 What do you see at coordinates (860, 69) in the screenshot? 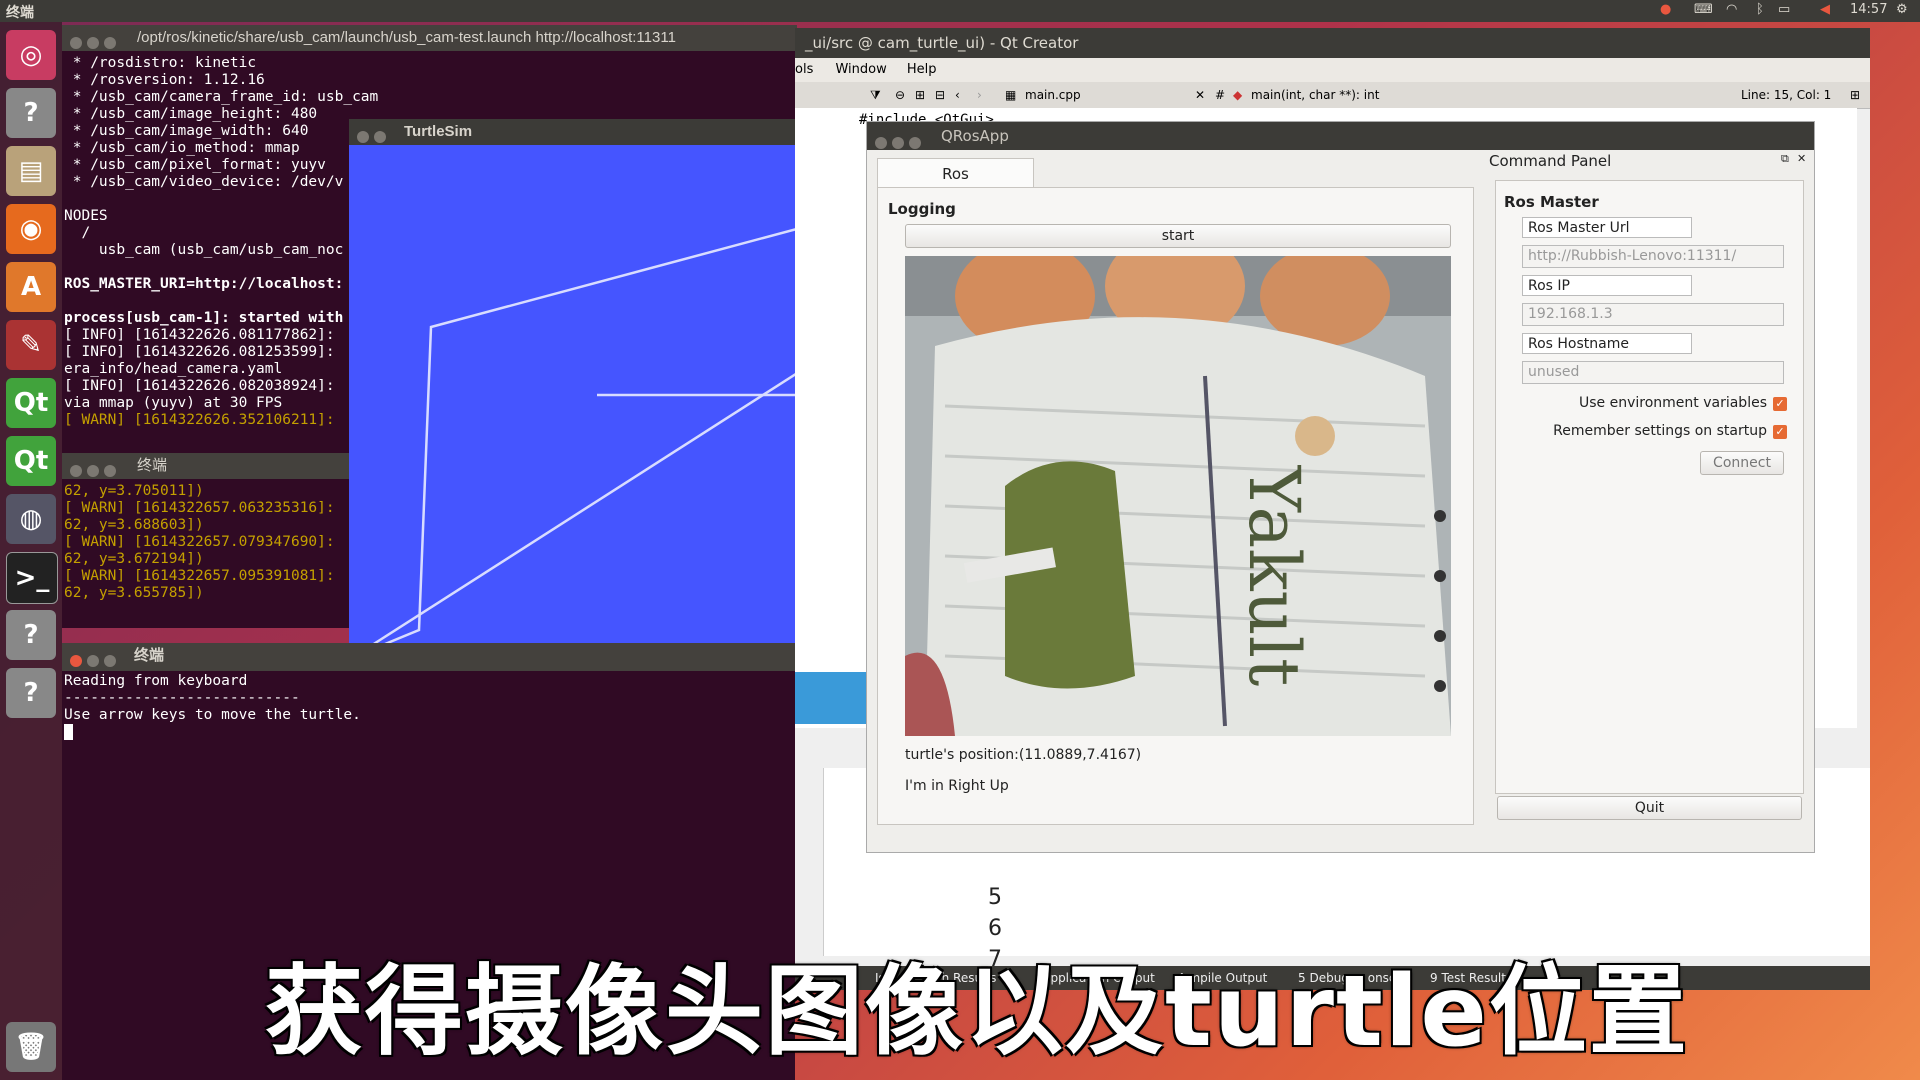
I see `menu-window: Window` at bounding box center [860, 69].